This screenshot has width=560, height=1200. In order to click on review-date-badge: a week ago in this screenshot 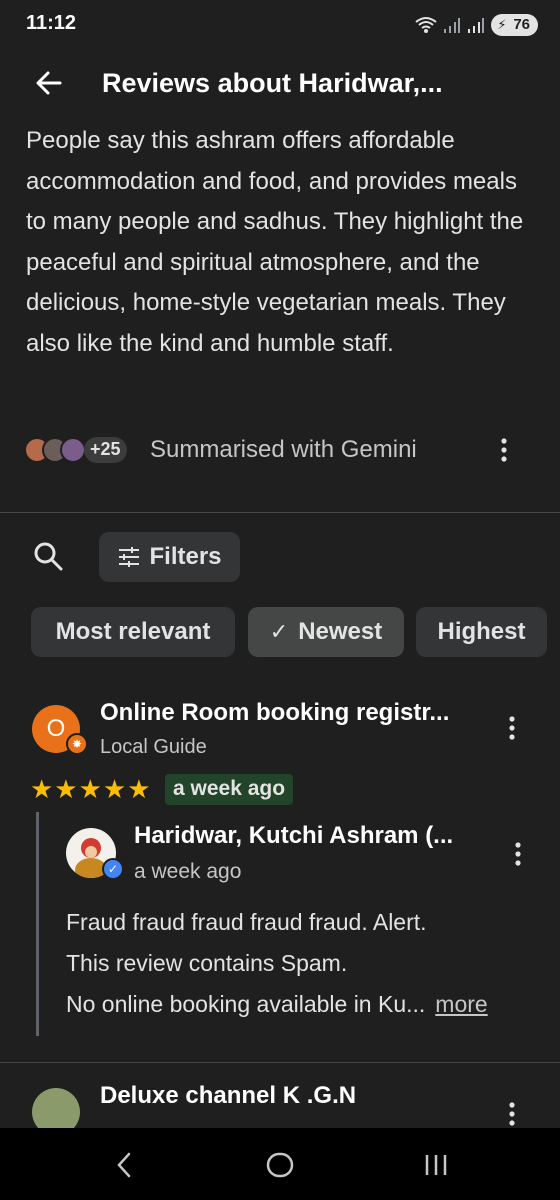, I will do `click(229, 789)`.